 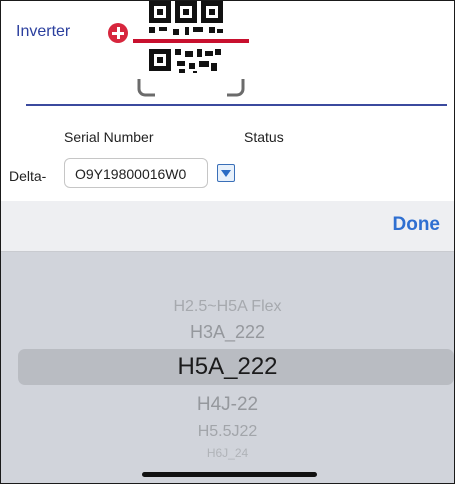 I want to click on home-indicator, so click(x=229, y=474).